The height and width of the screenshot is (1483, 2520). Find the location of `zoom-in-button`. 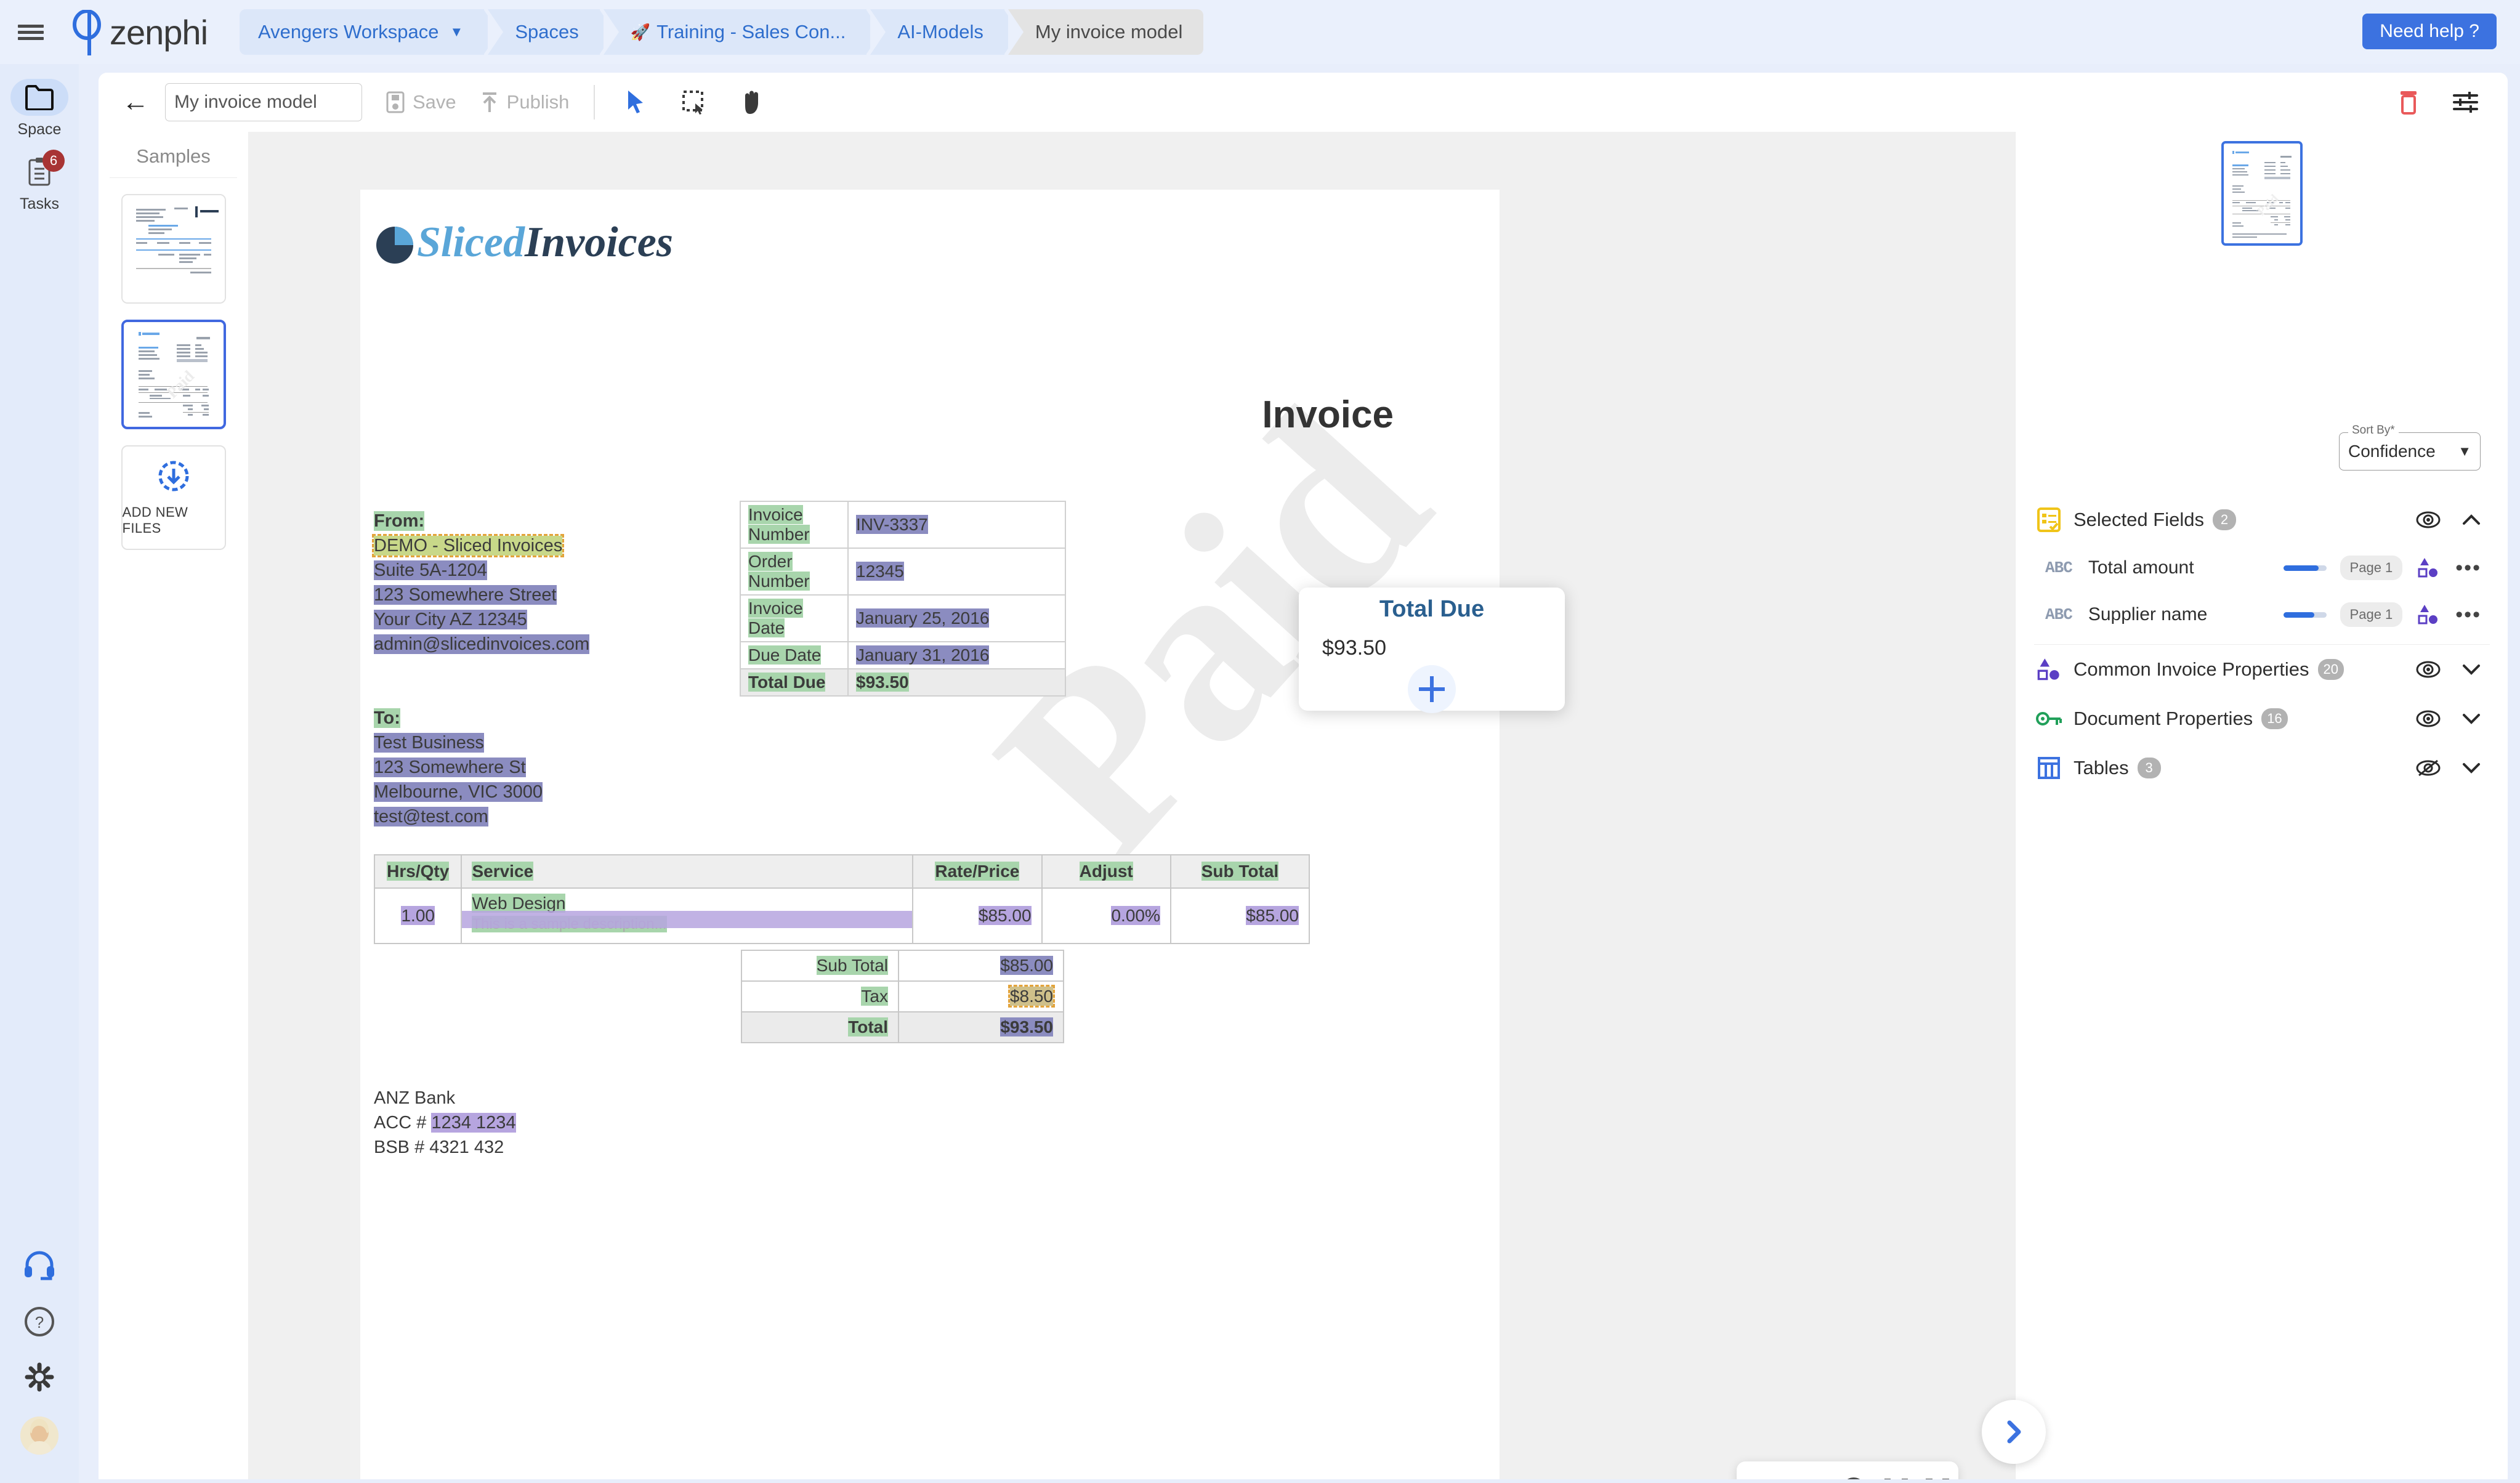

zoom-in-button is located at coordinates (1757, 1478).